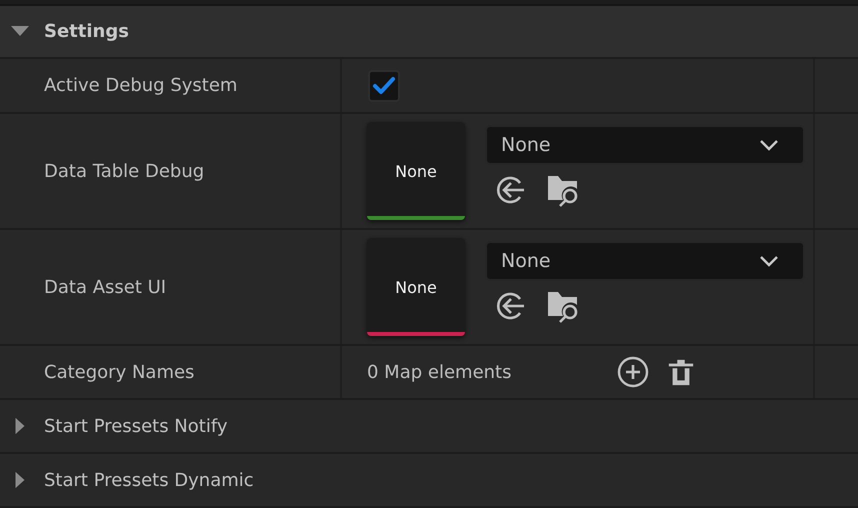 Image resolution: width=858 pixels, height=508 pixels. What do you see at coordinates (119, 372) in the screenshot?
I see `property-label: Category Names` at bounding box center [119, 372].